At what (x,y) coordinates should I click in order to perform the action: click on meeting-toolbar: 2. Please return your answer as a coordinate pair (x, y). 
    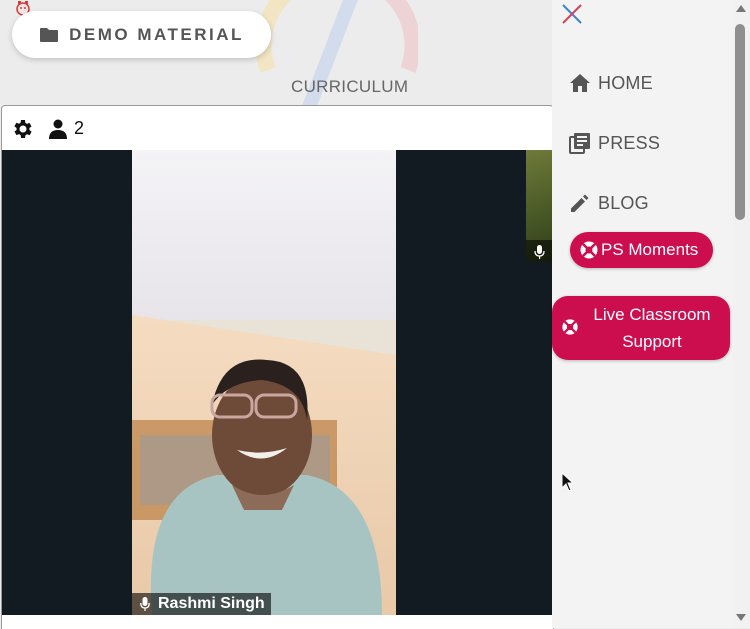
    Looking at the image, I should click on (277, 128).